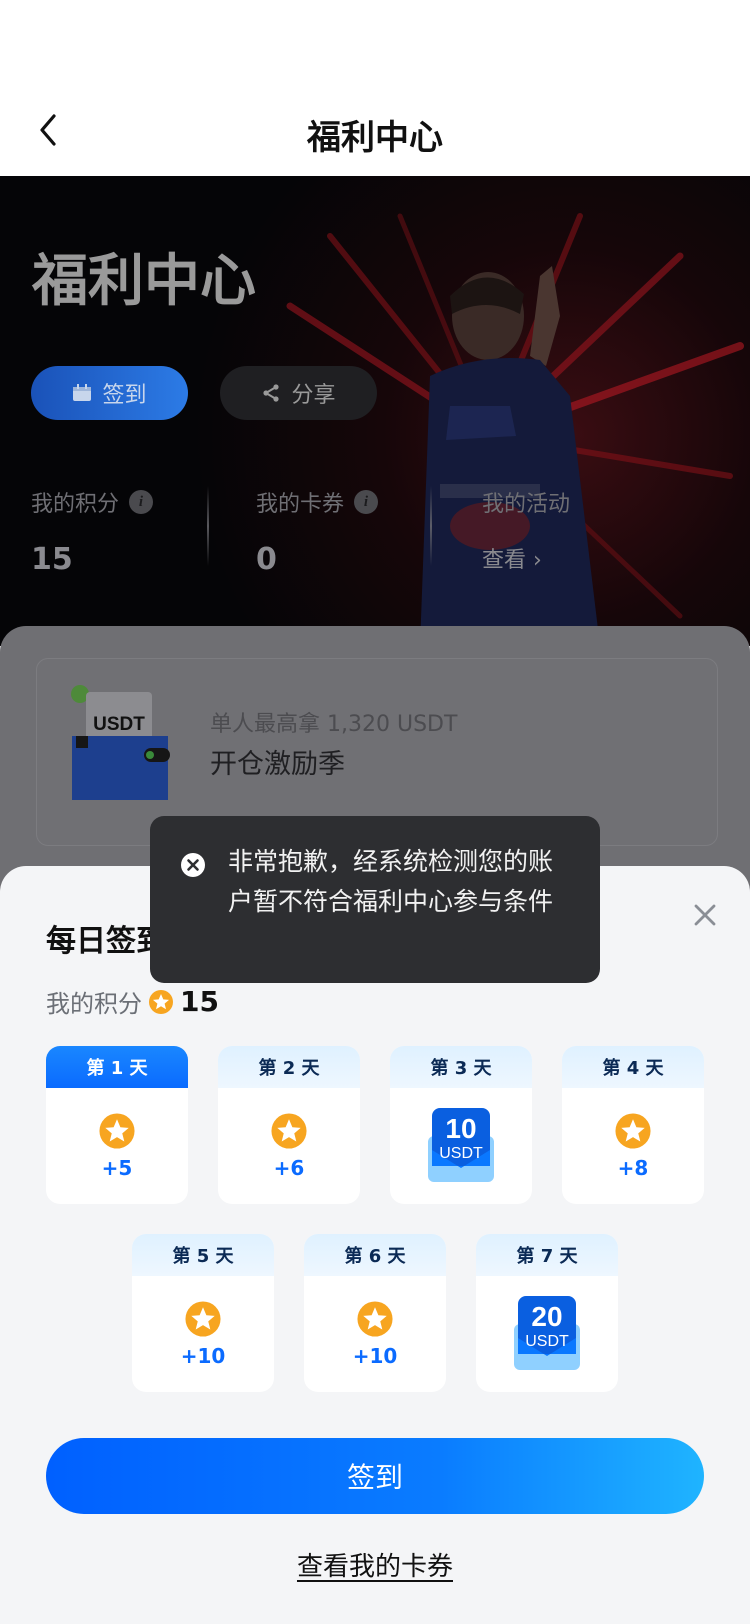 This screenshot has height=1624, width=750. I want to click on day-card-7: 第 7 天 20 USDT, so click(547, 1313).